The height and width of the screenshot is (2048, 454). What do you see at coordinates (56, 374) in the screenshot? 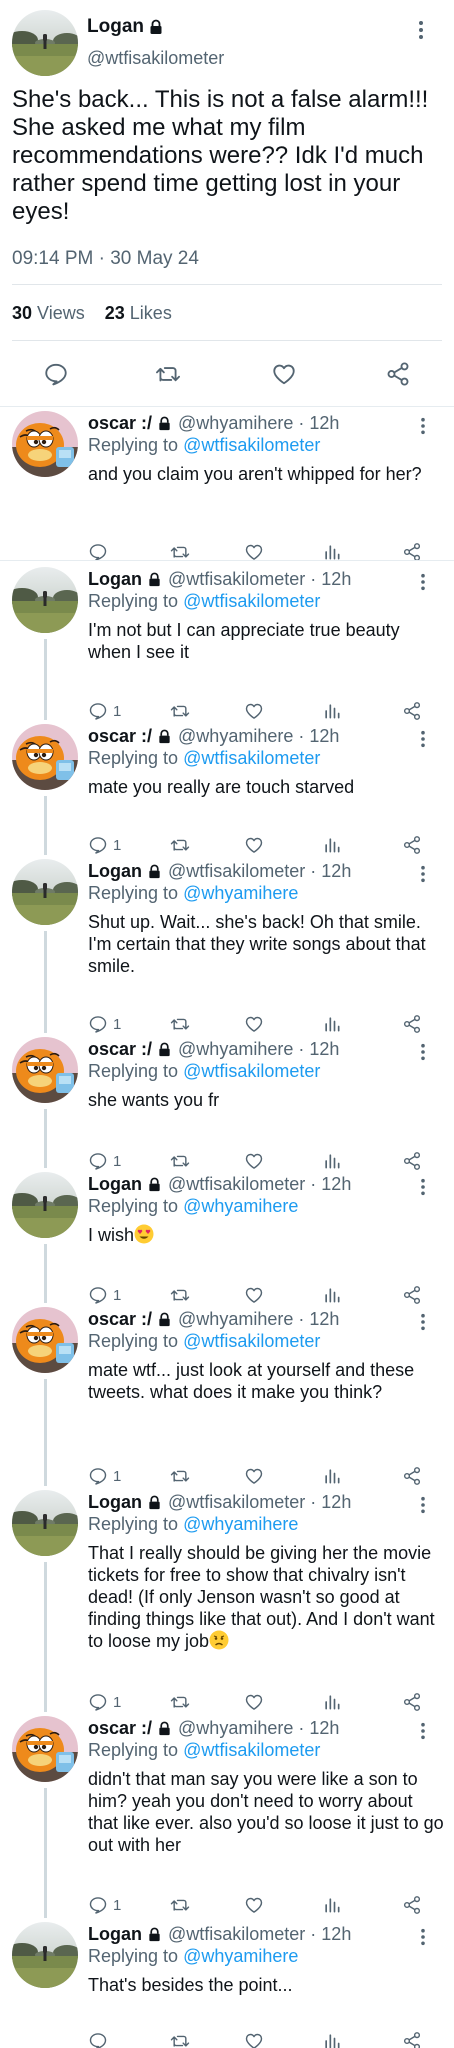
I see `reply-icon` at bounding box center [56, 374].